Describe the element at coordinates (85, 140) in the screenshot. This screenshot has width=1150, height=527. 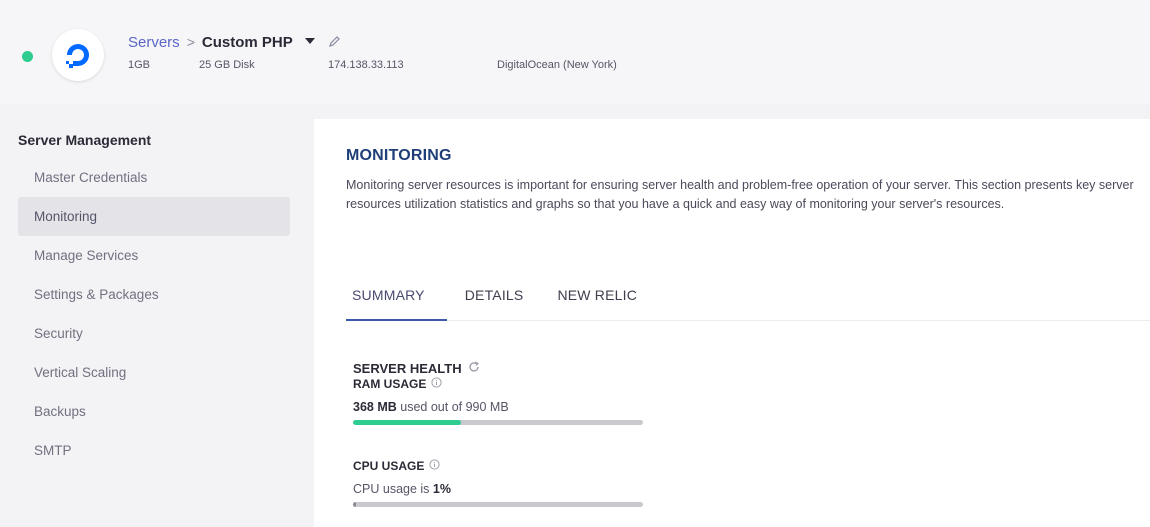
I see `sidebar-heading: Server Management` at that location.